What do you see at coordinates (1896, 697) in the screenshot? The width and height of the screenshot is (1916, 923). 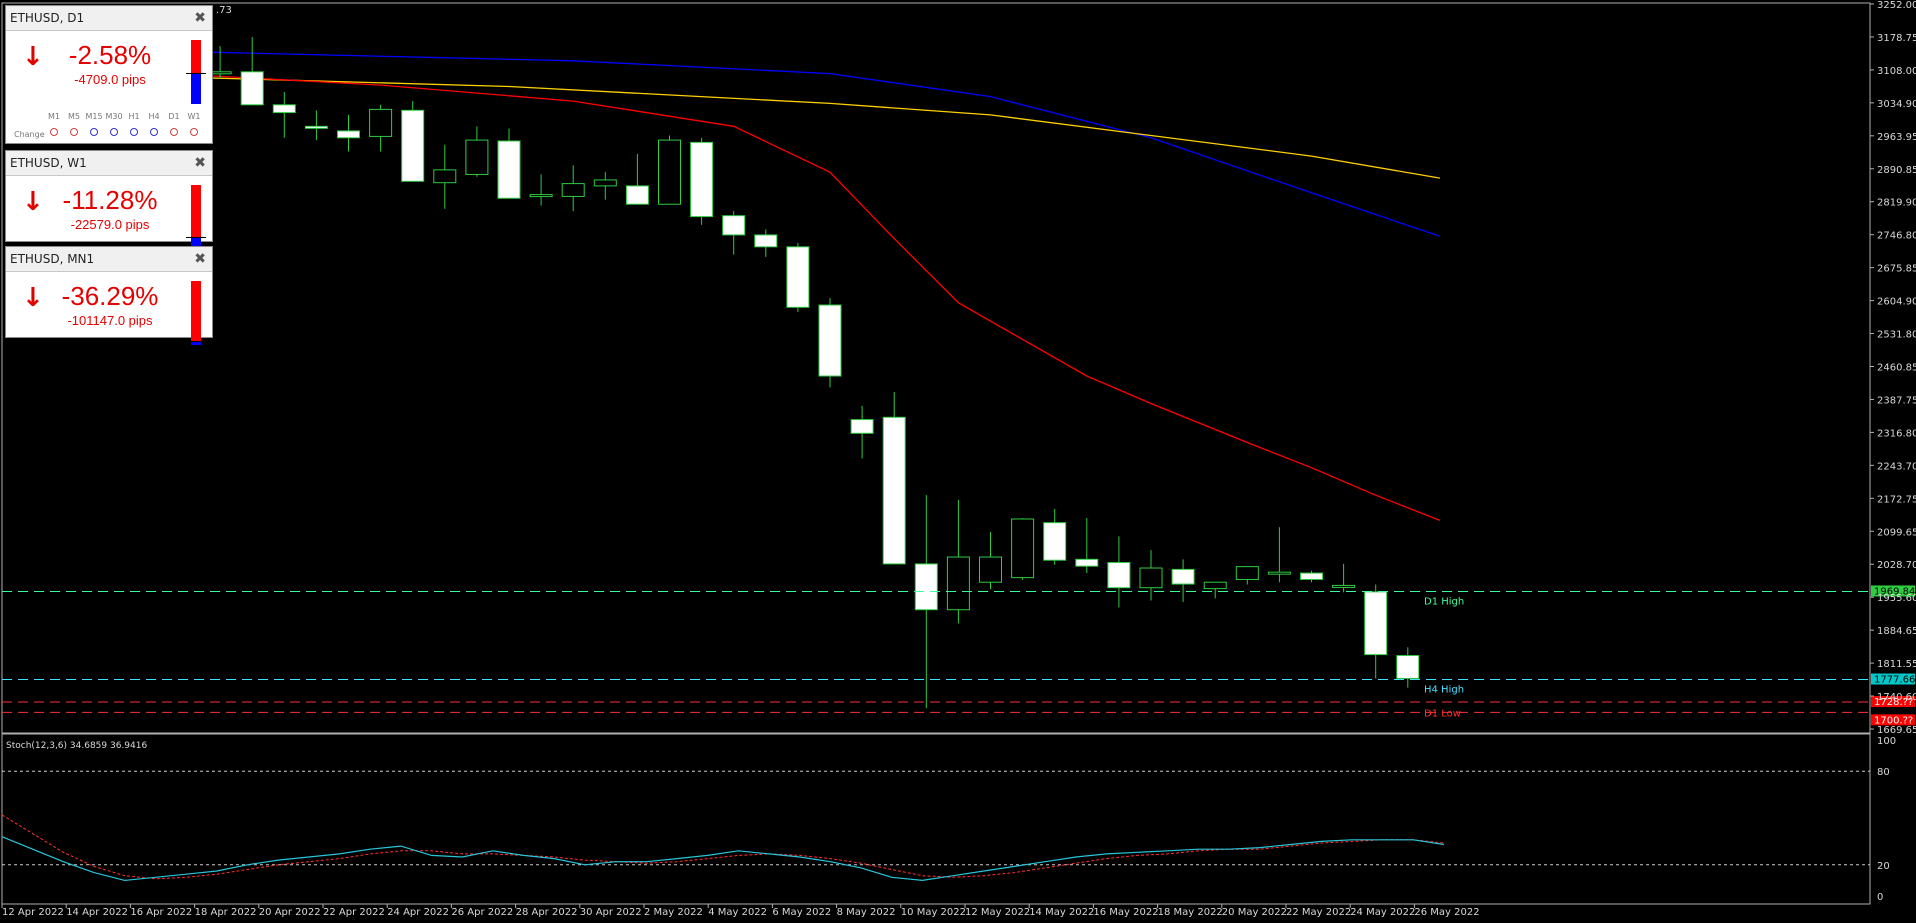 I see `price-axis-label: 1740.60` at bounding box center [1896, 697].